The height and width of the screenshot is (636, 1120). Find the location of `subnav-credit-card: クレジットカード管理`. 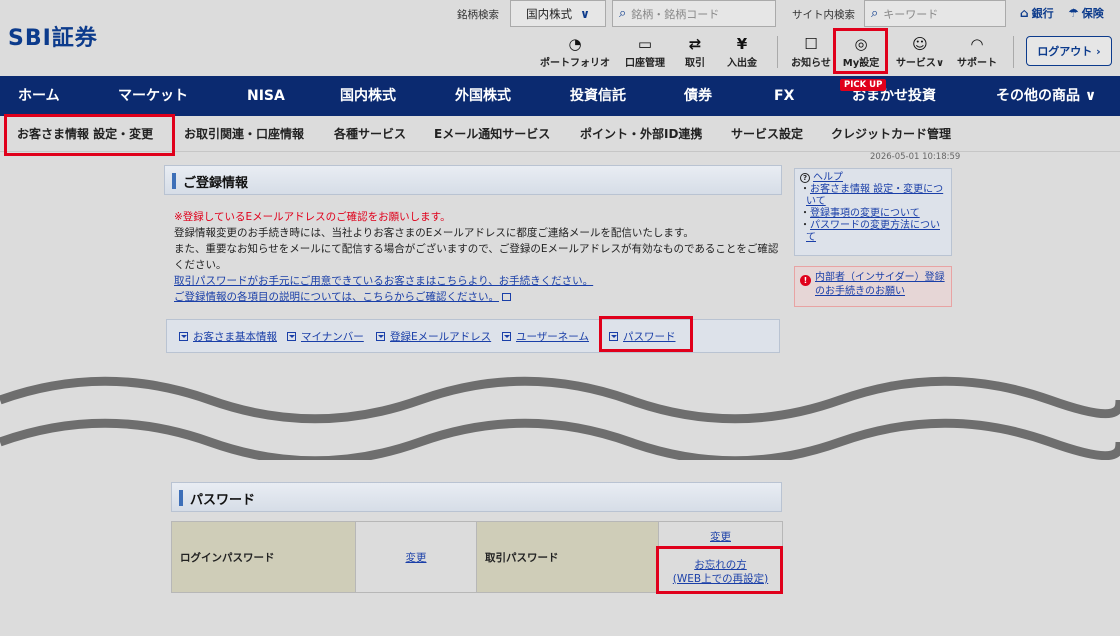

subnav-credit-card: クレジットカード管理 is located at coordinates (891, 134).